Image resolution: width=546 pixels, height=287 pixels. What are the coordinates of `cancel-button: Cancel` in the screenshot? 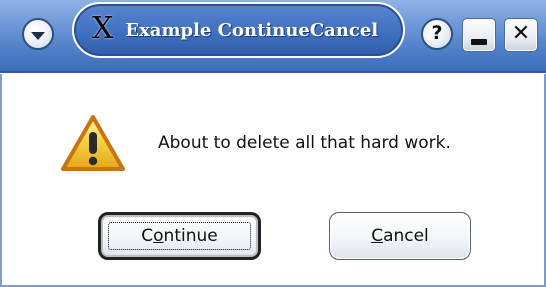 It's located at (400, 236).